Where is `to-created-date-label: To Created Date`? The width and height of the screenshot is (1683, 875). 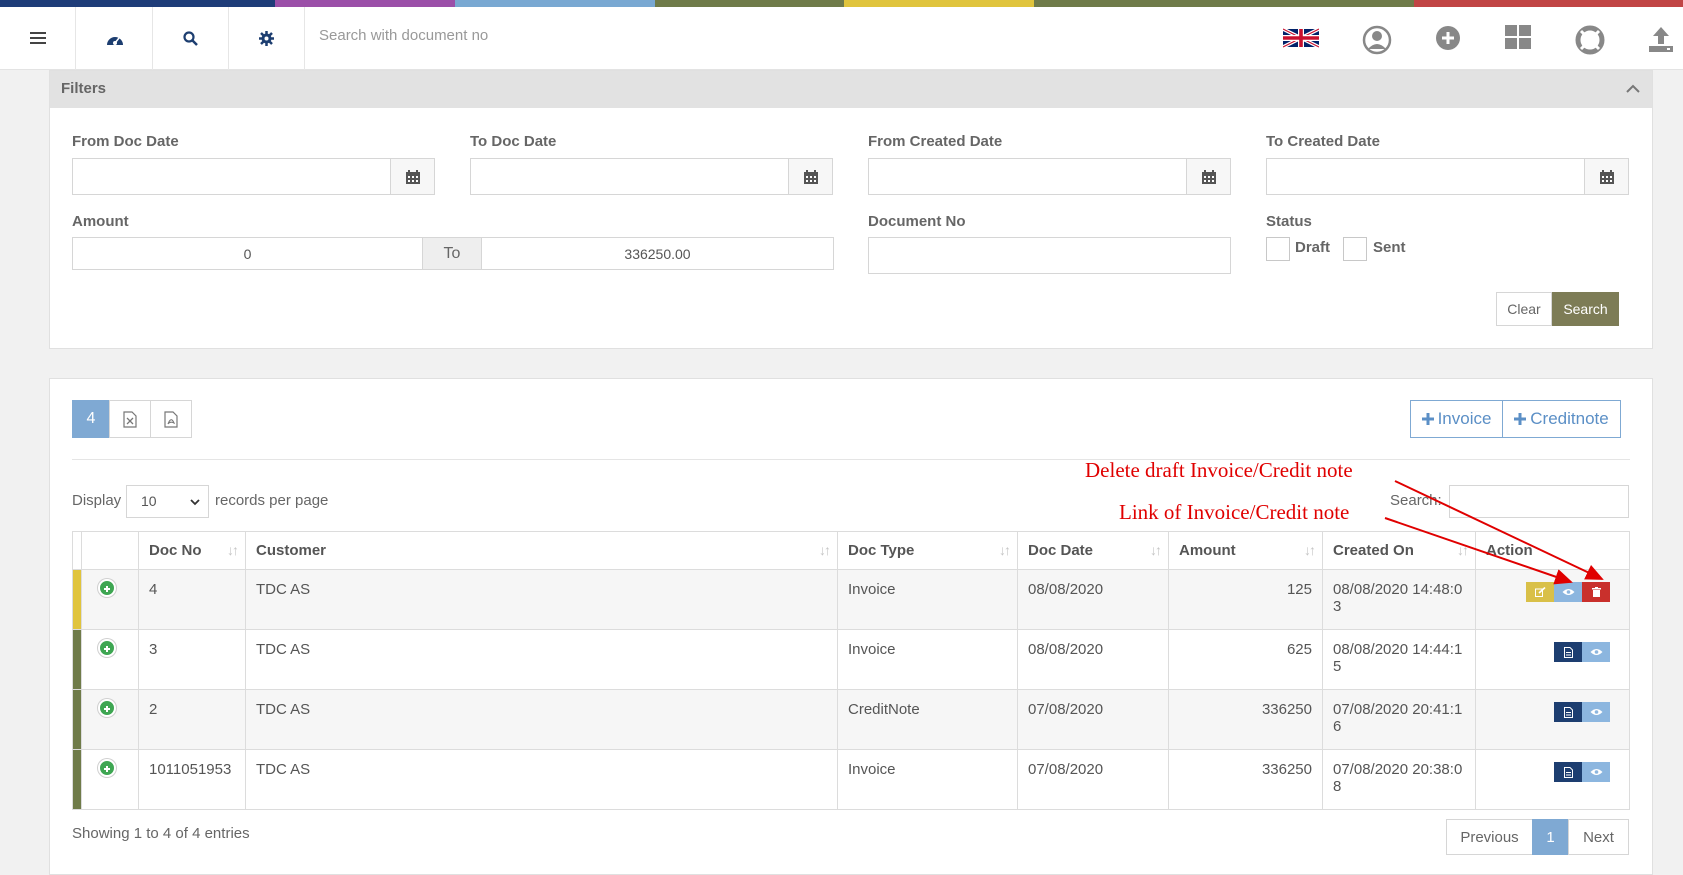
to-created-date-label: To Created Date is located at coordinates (1323, 141).